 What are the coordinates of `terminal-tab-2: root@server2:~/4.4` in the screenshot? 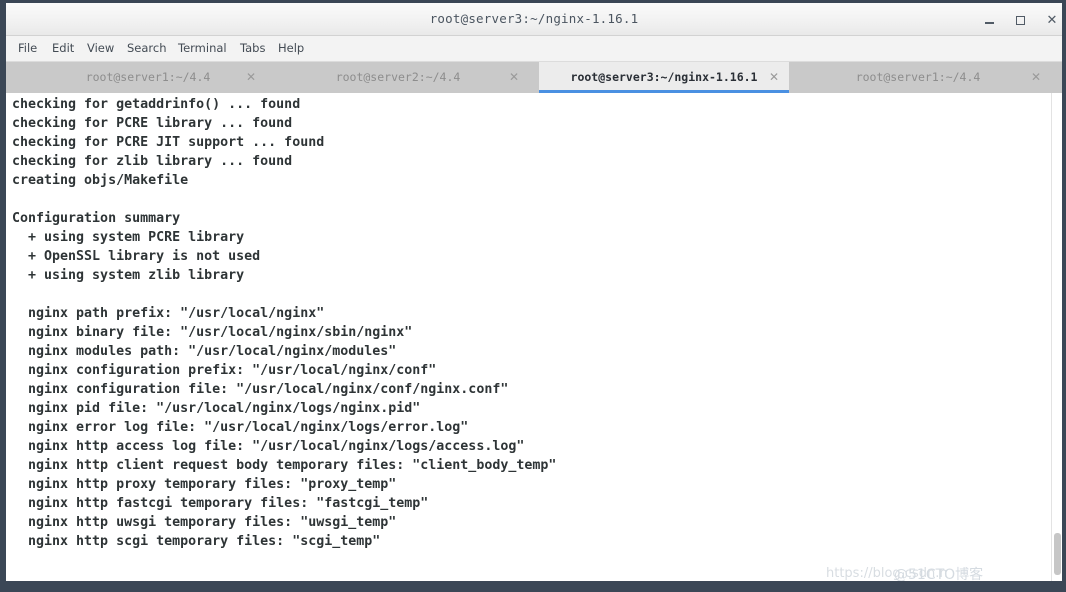 It's located at (398, 77).